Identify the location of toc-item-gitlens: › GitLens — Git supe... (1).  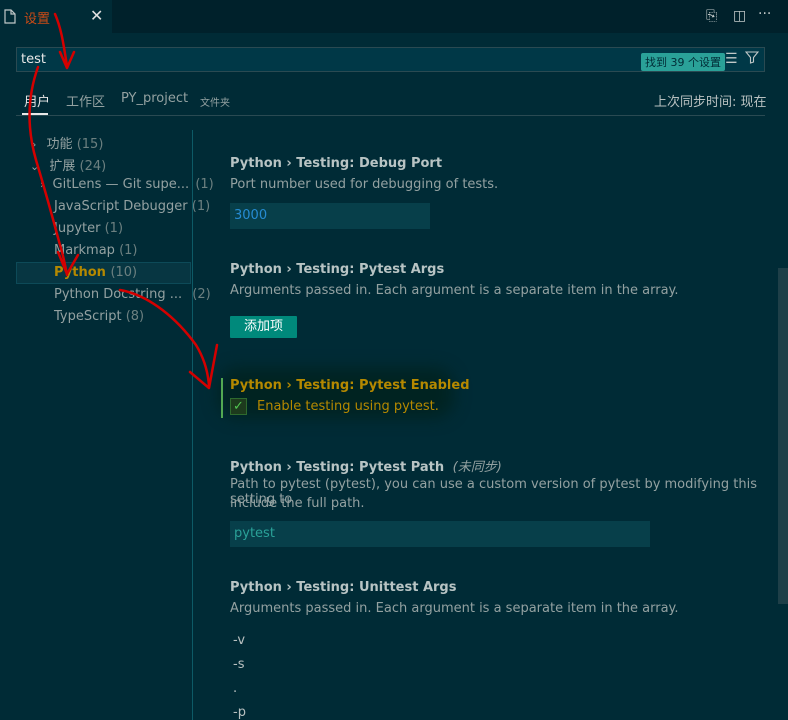
(127, 184).